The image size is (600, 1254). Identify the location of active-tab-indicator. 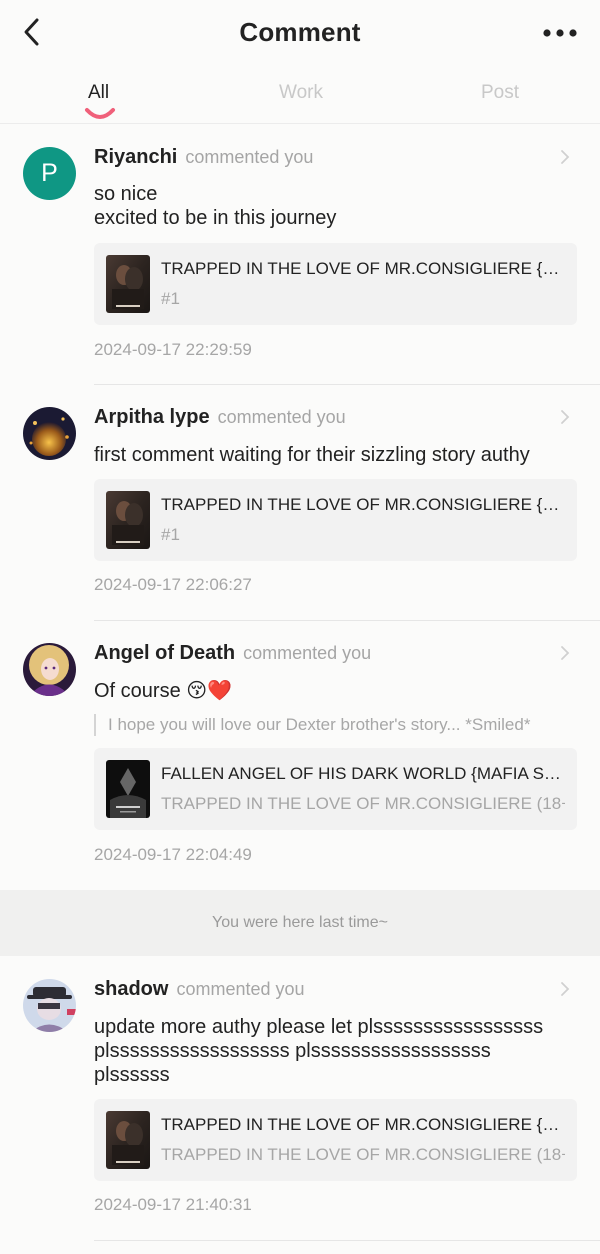
(100, 113).